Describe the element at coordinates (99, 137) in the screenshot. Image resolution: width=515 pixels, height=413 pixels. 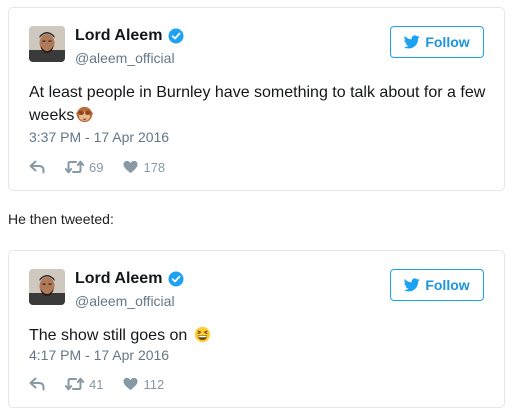
I see `tweet-timestamp: 3:37 PM - 17 Apr 2016` at that location.